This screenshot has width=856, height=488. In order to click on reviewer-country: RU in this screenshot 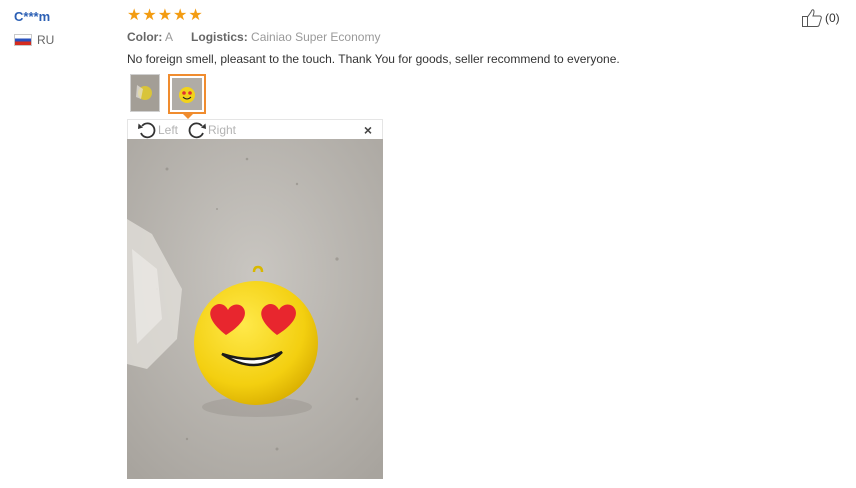, I will do `click(34, 40)`.